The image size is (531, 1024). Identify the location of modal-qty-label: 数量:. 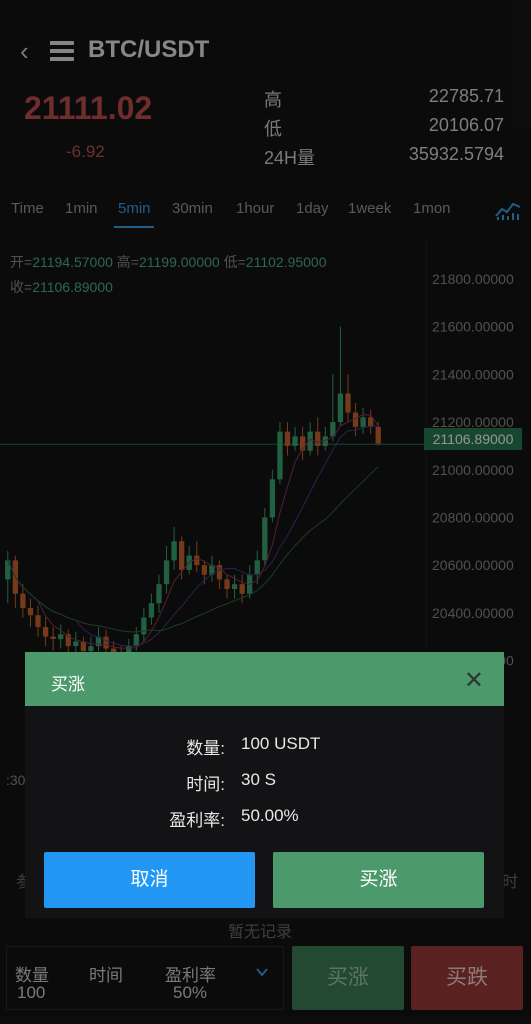
(205, 748).